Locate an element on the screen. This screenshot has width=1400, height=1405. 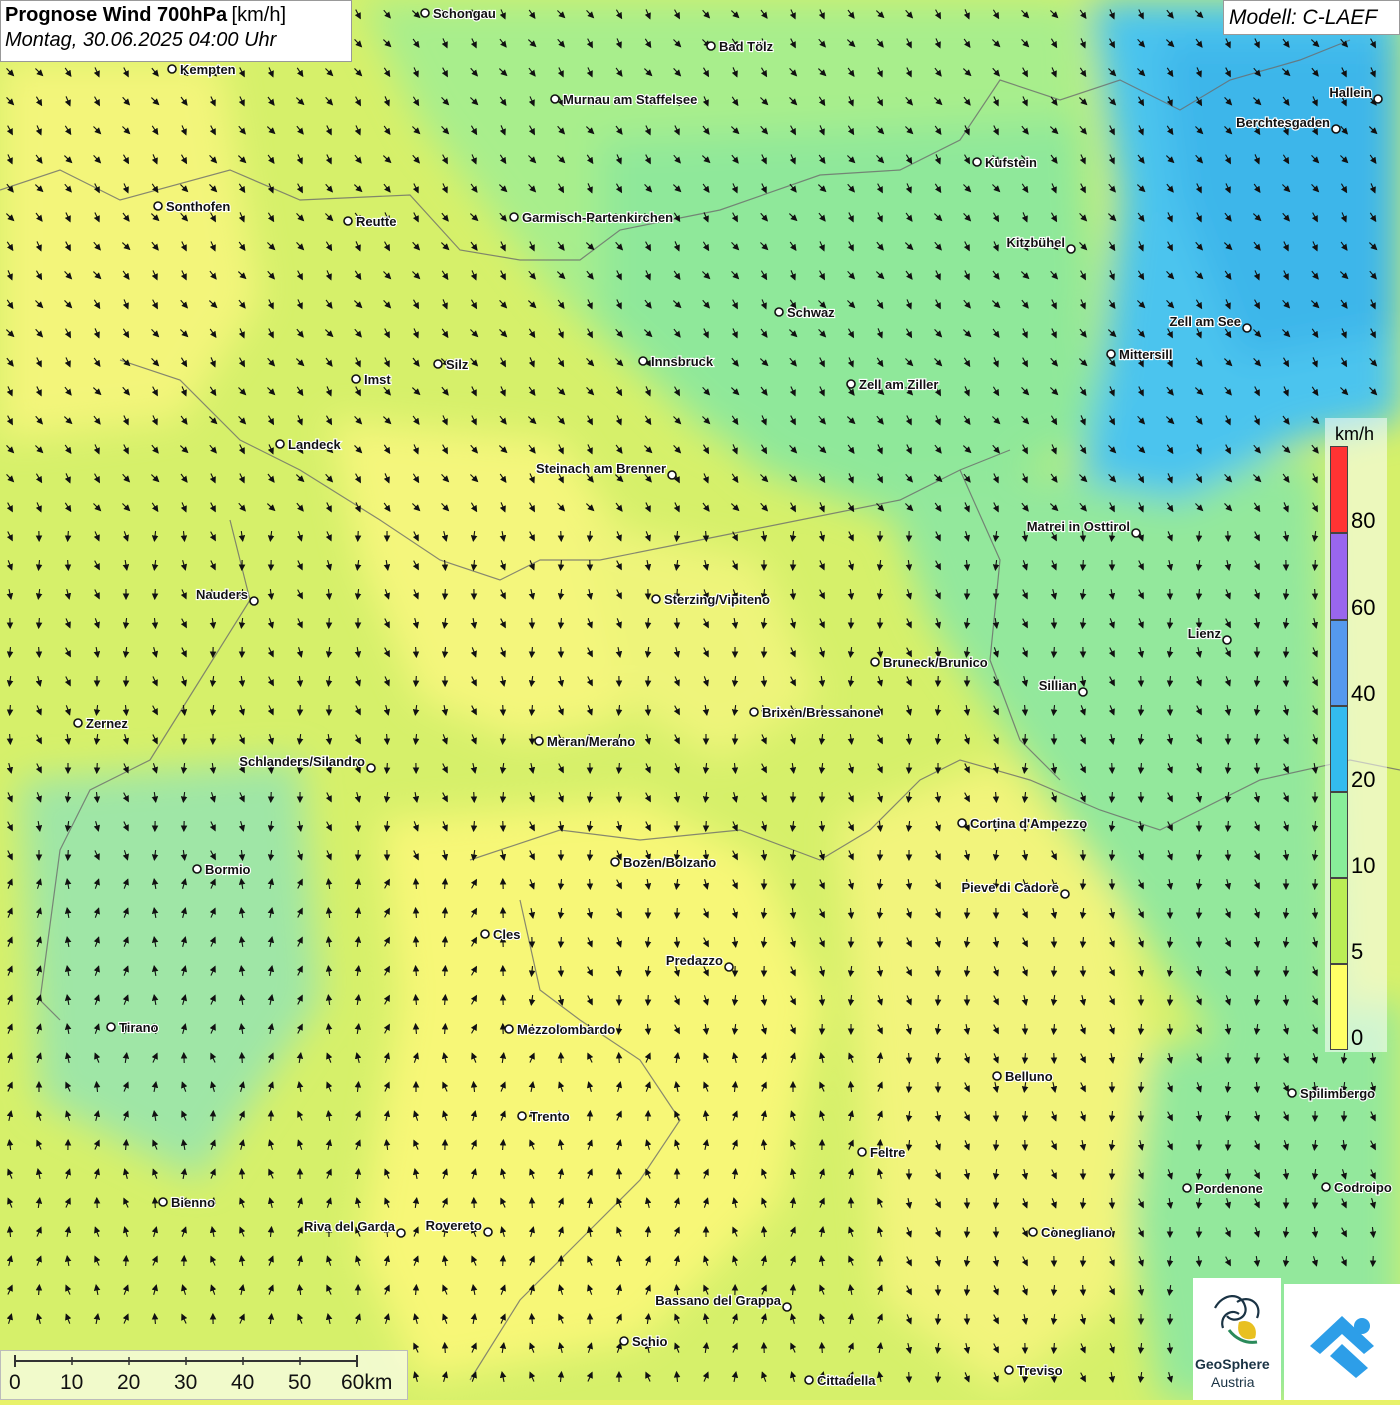
city-label: Berchtesgaden is located at coordinates (1283, 122).